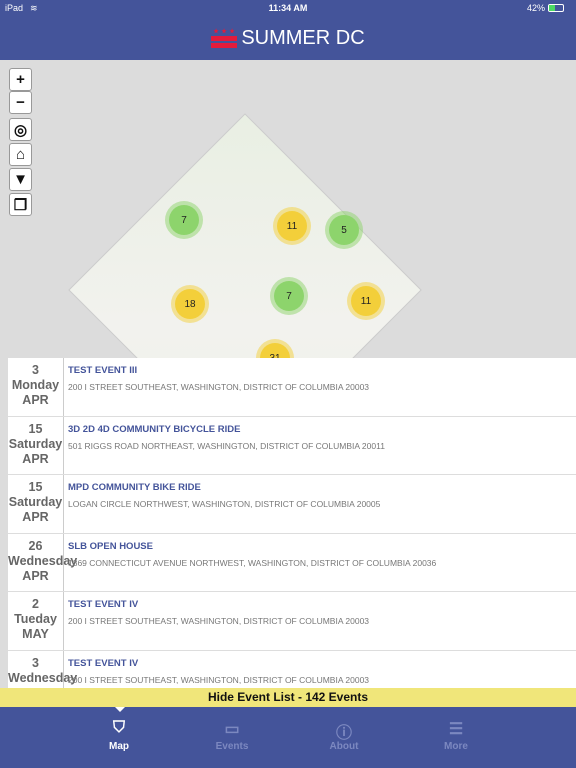  I want to click on event-date: 2 Tueday MAY, so click(36, 621).